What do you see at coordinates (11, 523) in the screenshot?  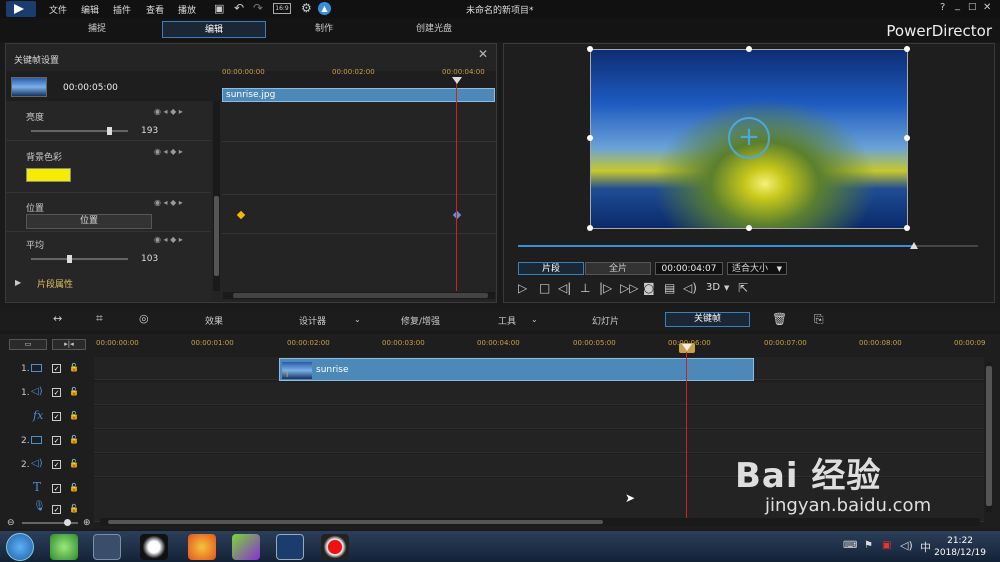 I see `zoom-out-icon: ⊖` at bounding box center [11, 523].